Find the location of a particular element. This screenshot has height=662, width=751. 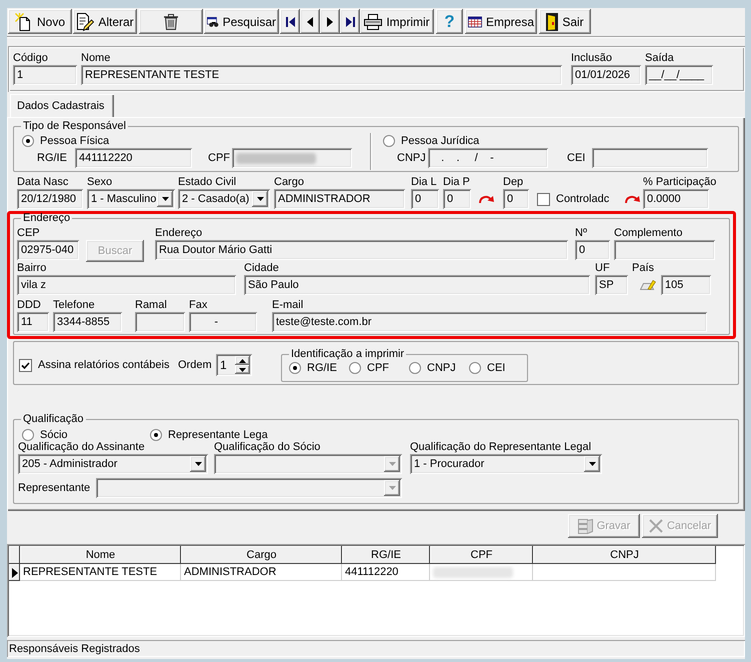

delete-button is located at coordinates (171, 21).